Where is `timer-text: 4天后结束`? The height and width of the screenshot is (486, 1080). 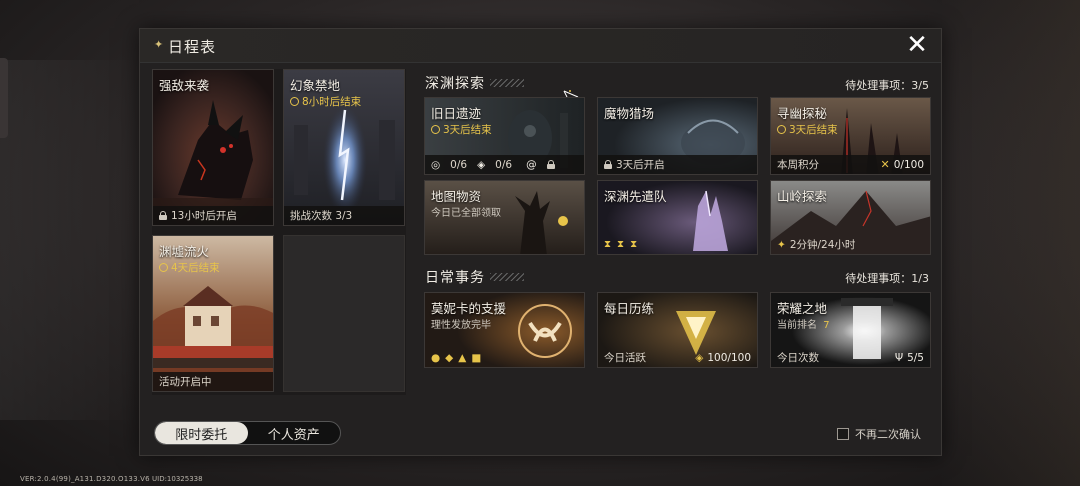 timer-text: 4天后结束 is located at coordinates (195, 268).